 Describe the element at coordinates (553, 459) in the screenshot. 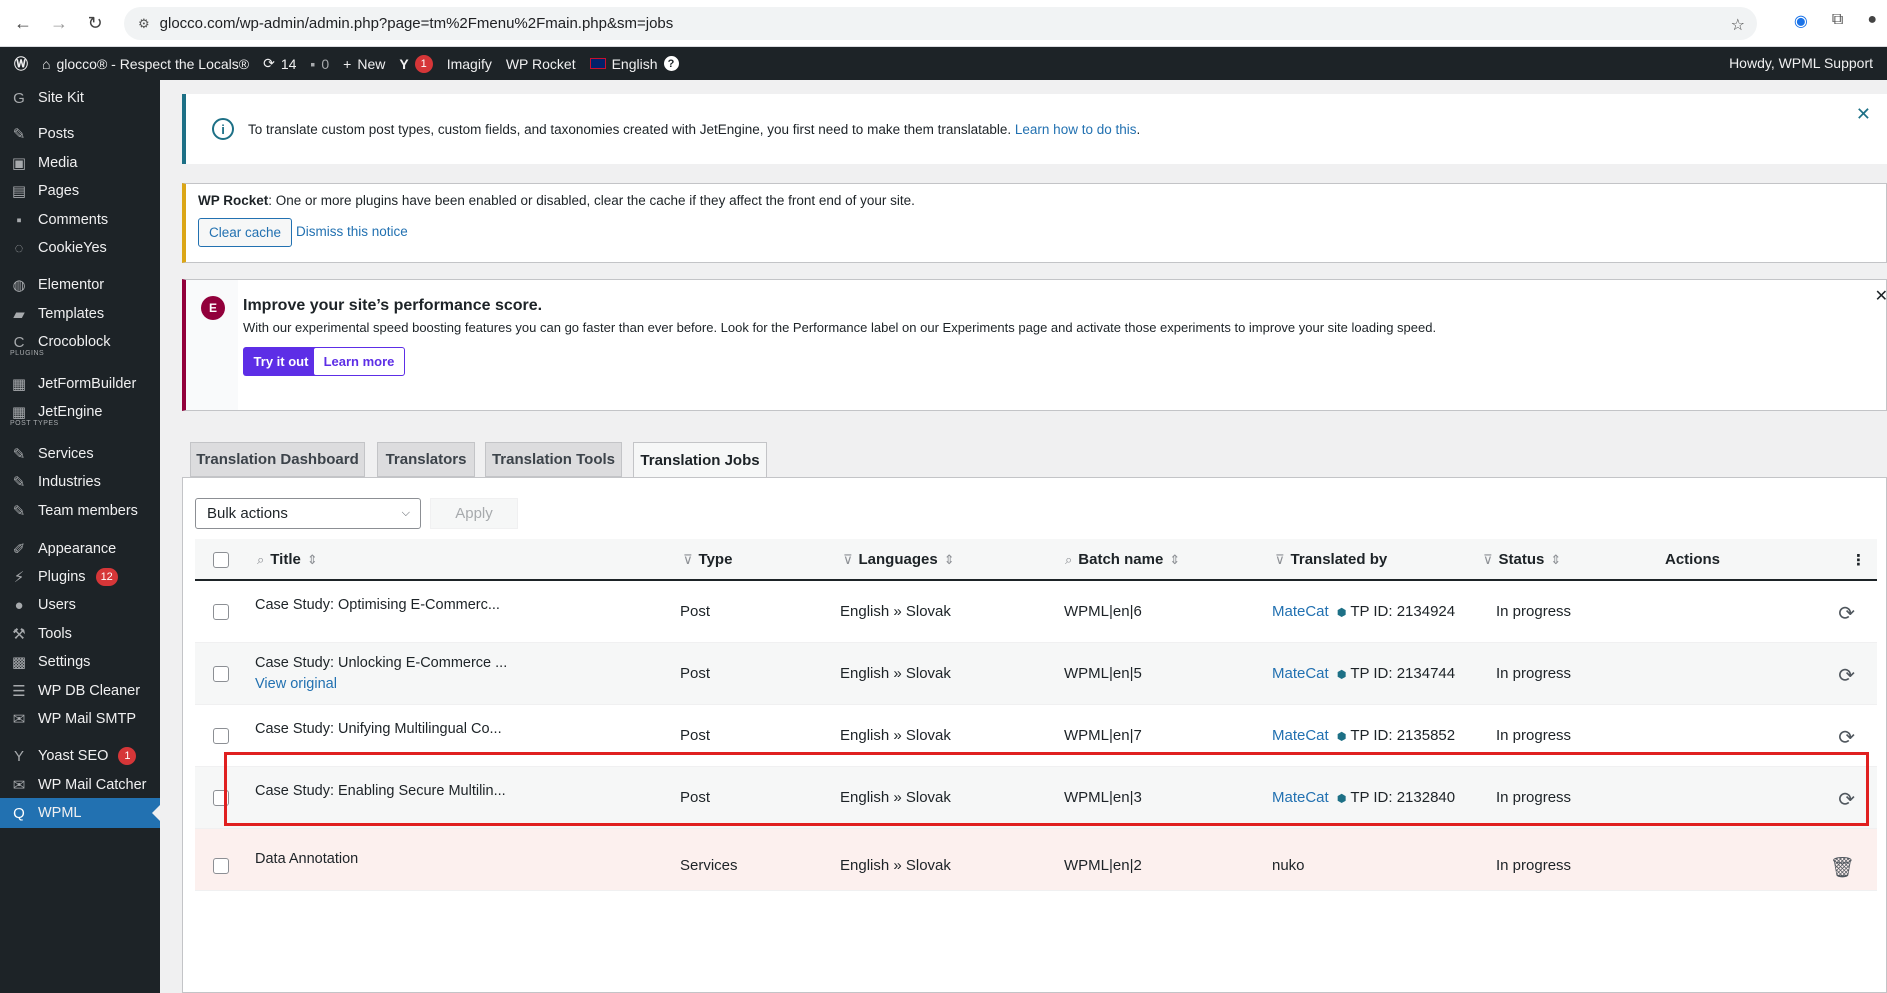

I see `tab-translation-tools: Translation Tools` at that location.